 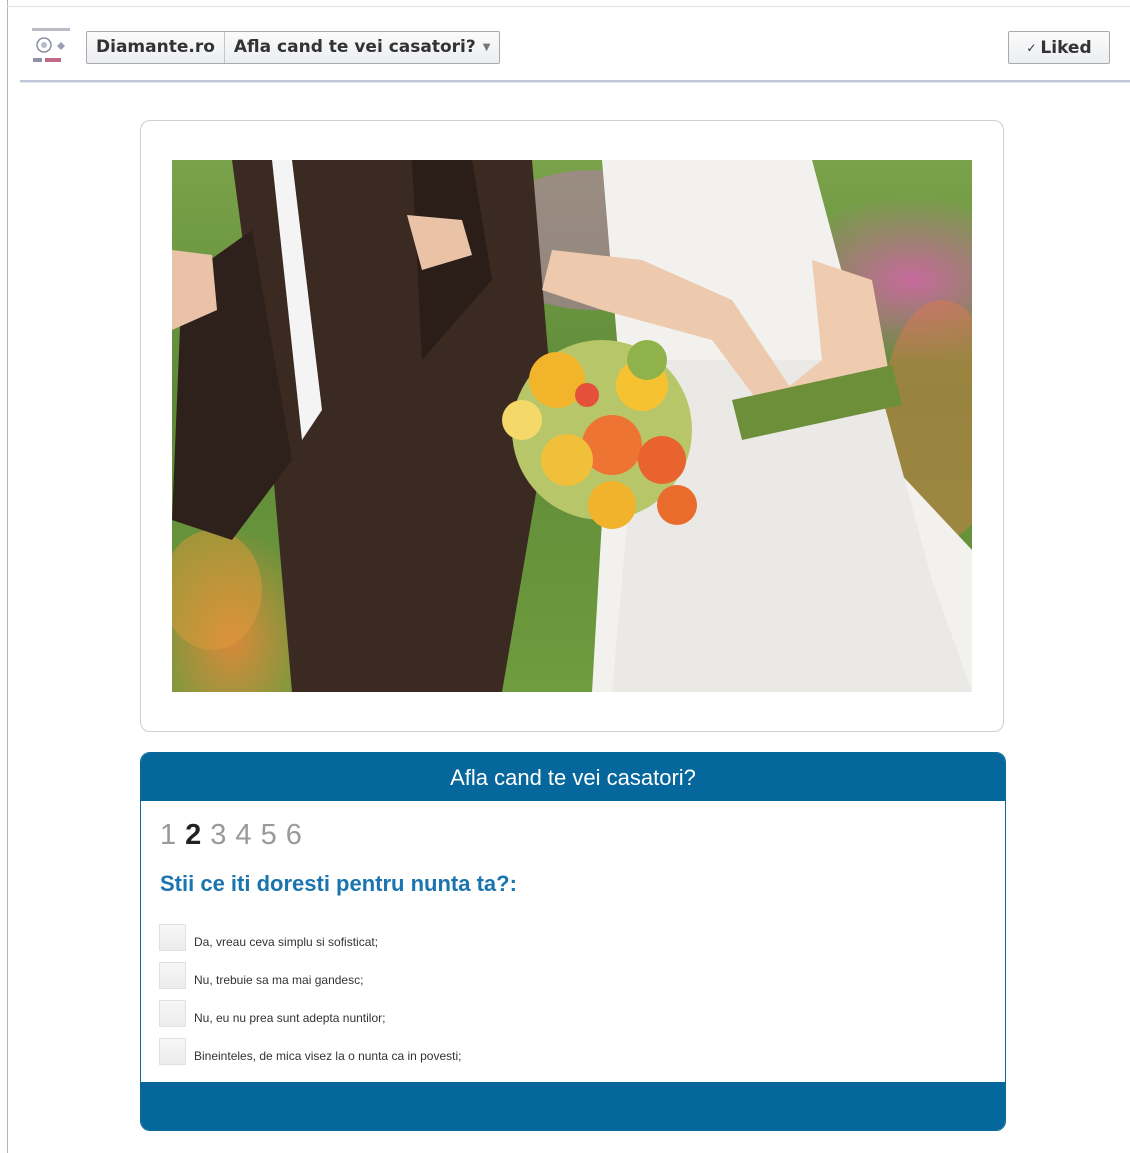 I want to click on step-indicator: 1 2 3 4 5 6, so click(x=231, y=835).